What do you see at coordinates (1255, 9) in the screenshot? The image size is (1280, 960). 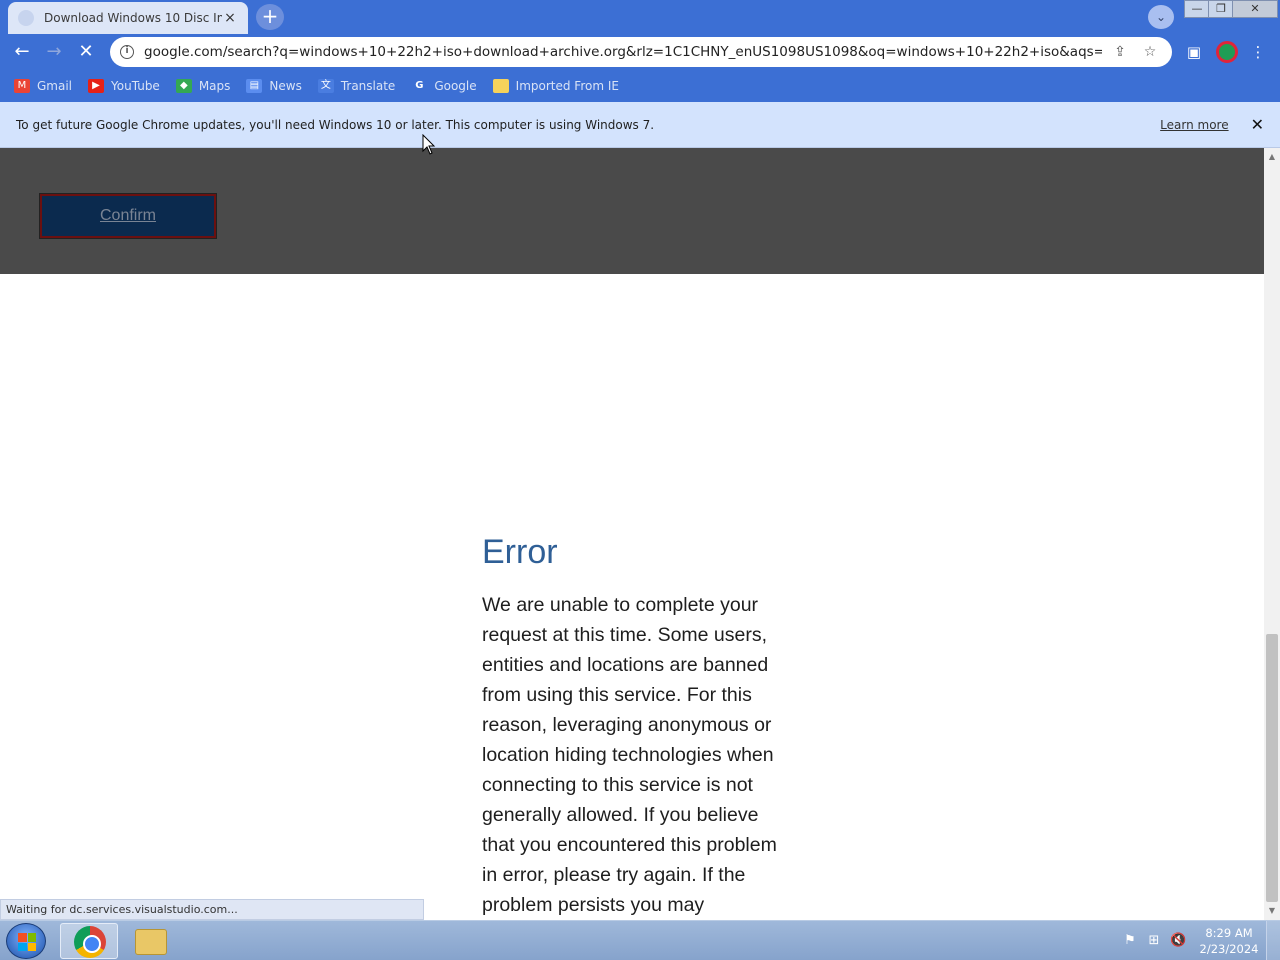 I see `close-window-button: ✕` at bounding box center [1255, 9].